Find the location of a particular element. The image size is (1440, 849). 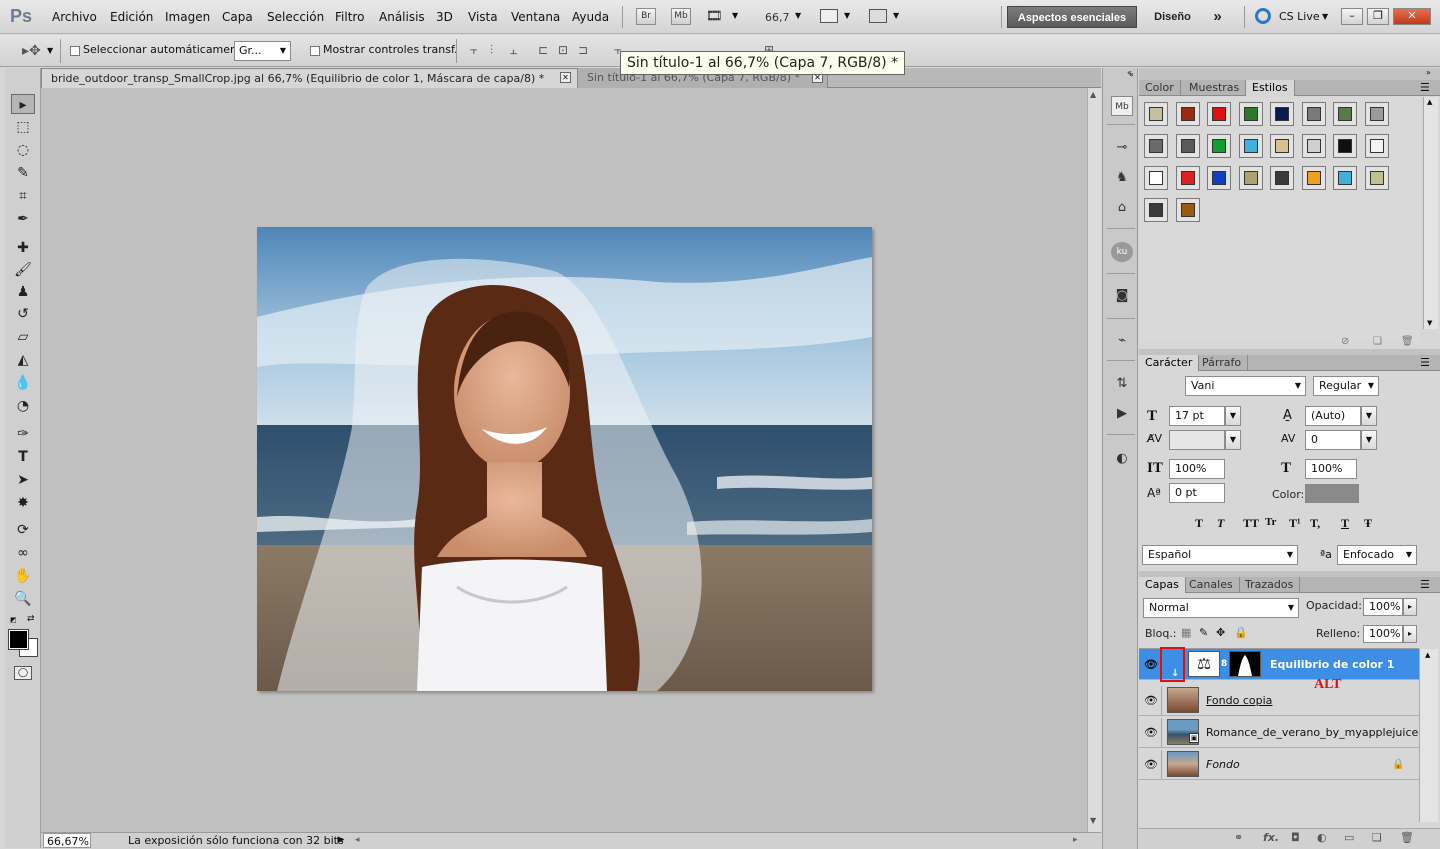

antialias-select: Enfocado ▼ is located at coordinates (1377, 555).